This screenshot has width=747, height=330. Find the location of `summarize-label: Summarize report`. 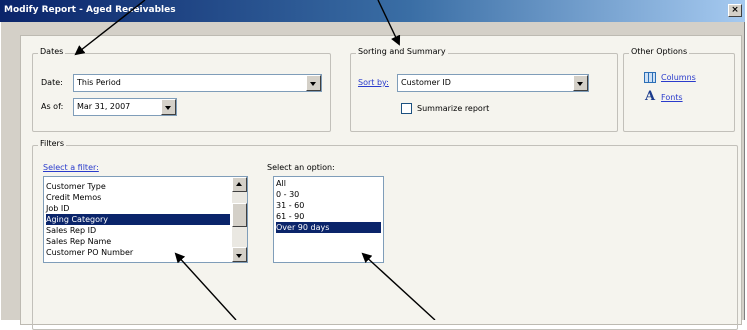

summarize-label: Summarize report is located at coordinates (453, 108).